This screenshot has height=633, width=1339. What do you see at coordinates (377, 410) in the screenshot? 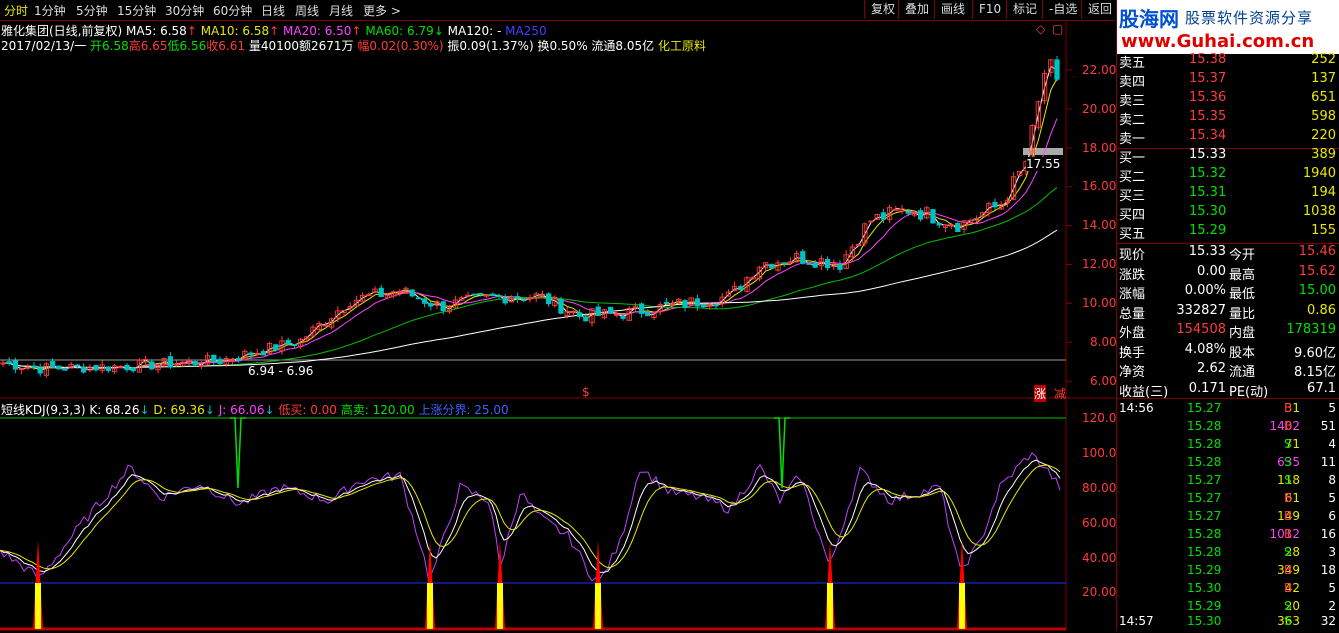
I see `kdj-high-sell: 高卖: 120.00` at bounding box center [377, 410].